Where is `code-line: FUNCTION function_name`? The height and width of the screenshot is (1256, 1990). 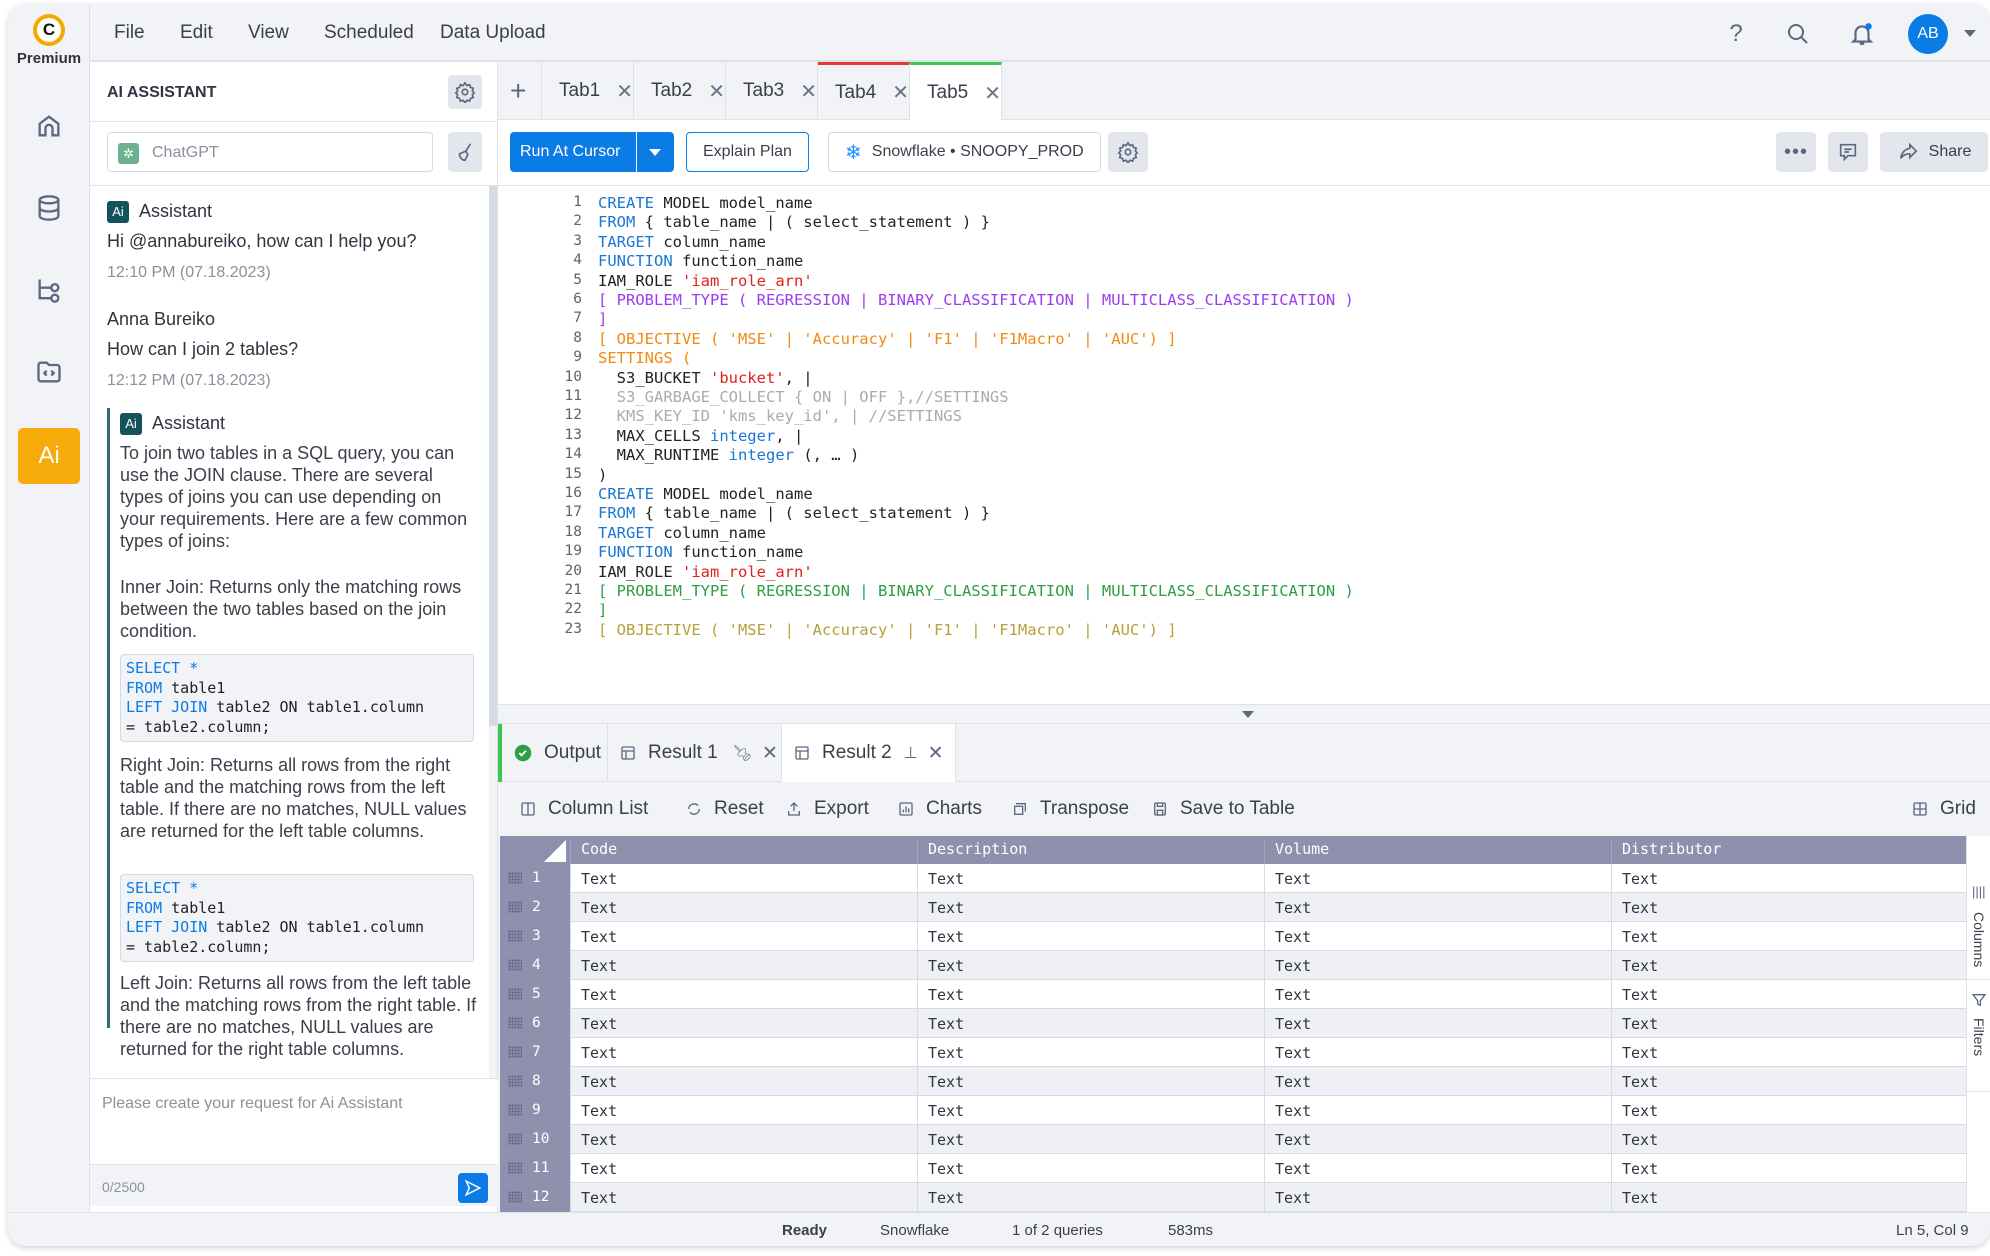 code-line: FUNCTION function_name is located at coordinates (700, 261).